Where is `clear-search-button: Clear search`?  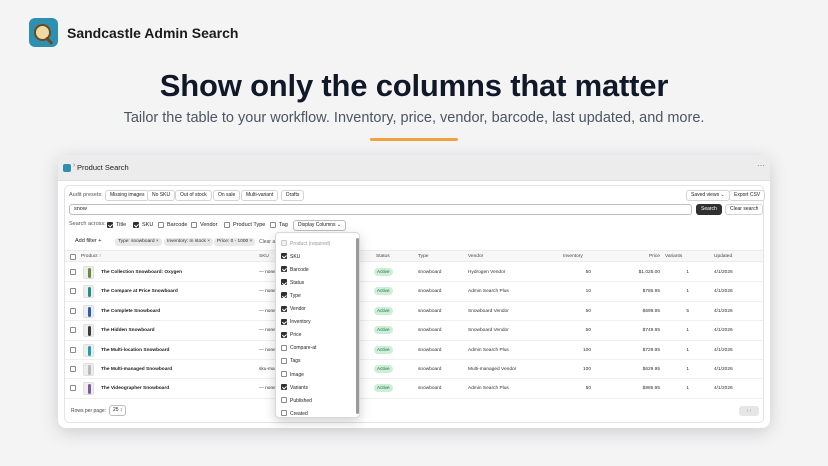 clear-search-button: Clear search is located at coordinates (744, 209).